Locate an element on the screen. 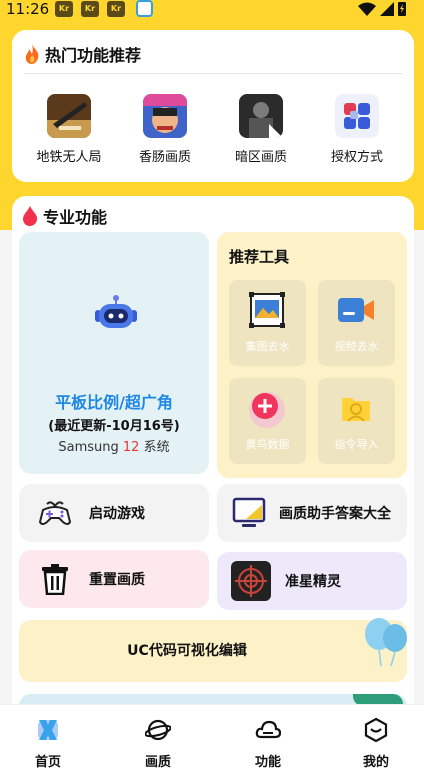 This screenshot has width=424, height=768. status-bar: 11:26 Kr Kr Kr is located at coordinates (212, 10).